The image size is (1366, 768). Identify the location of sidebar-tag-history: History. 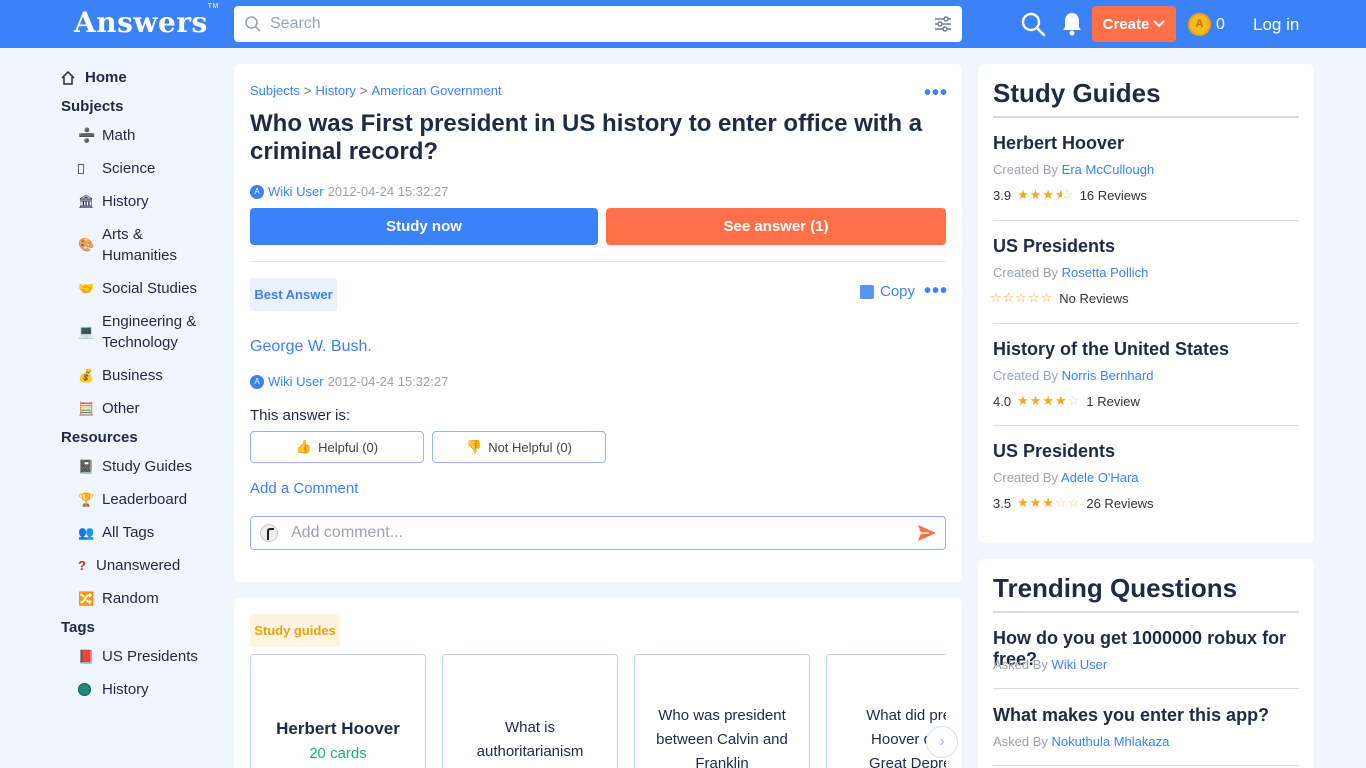
(113, 689).